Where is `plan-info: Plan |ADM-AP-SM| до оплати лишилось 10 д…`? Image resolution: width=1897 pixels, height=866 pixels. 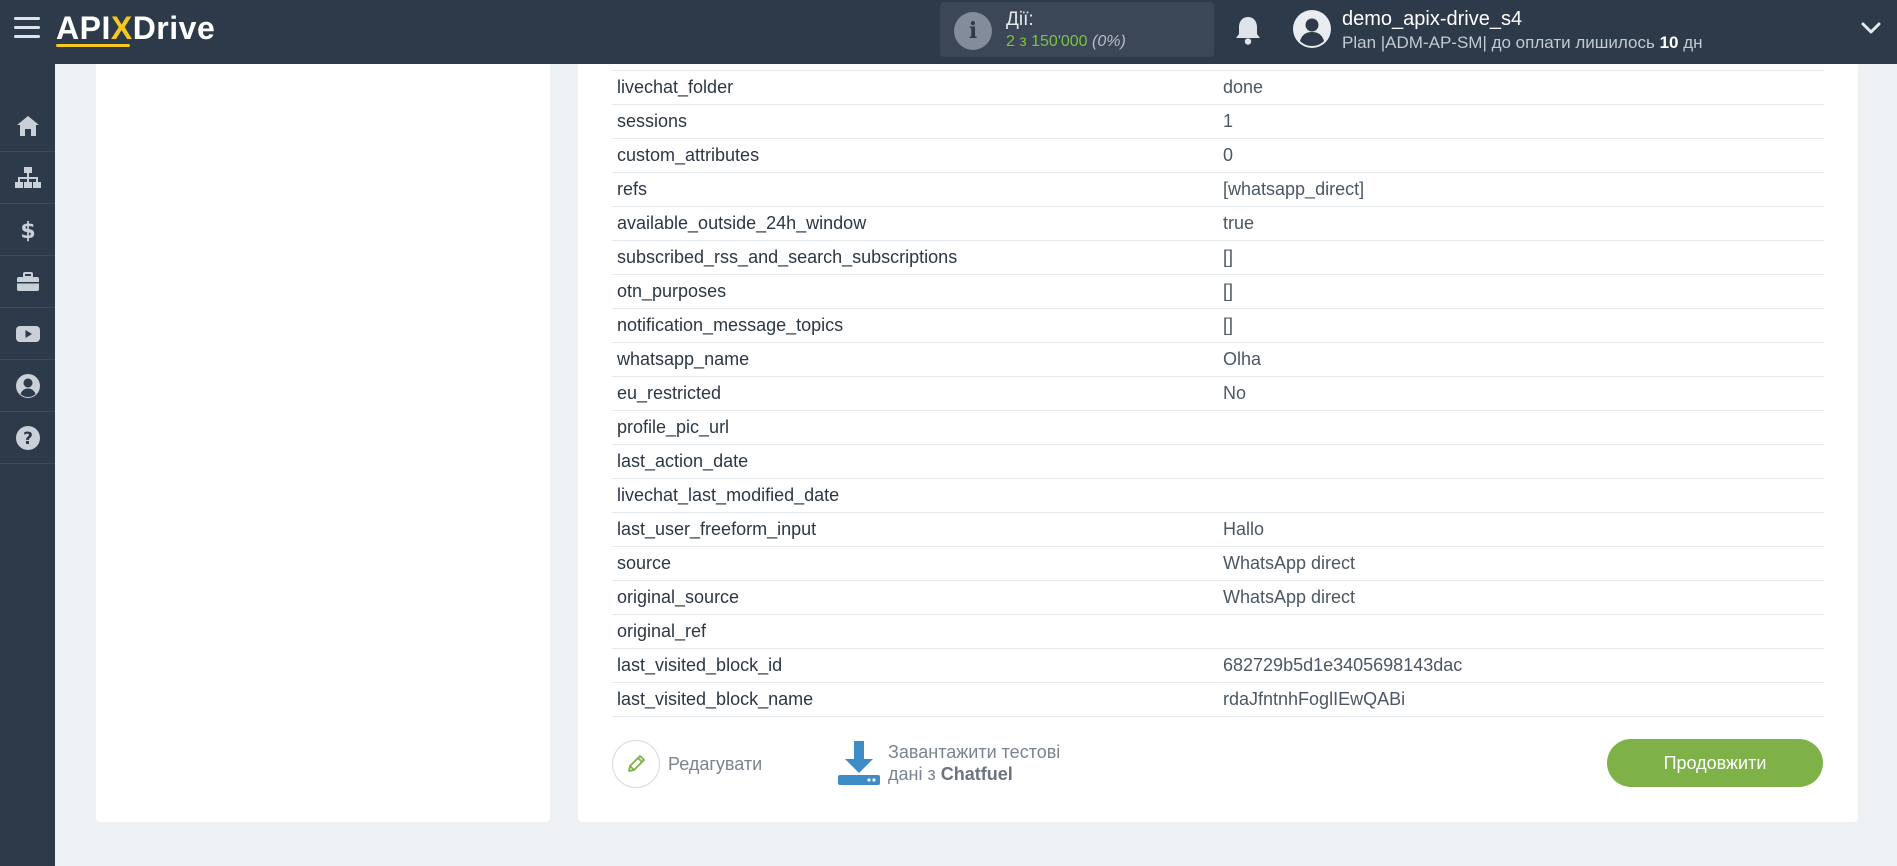 plan-info: Plan |ADM-AP-SM| до оплати лишилось 10 д… is located at coordinates (1522, 42).